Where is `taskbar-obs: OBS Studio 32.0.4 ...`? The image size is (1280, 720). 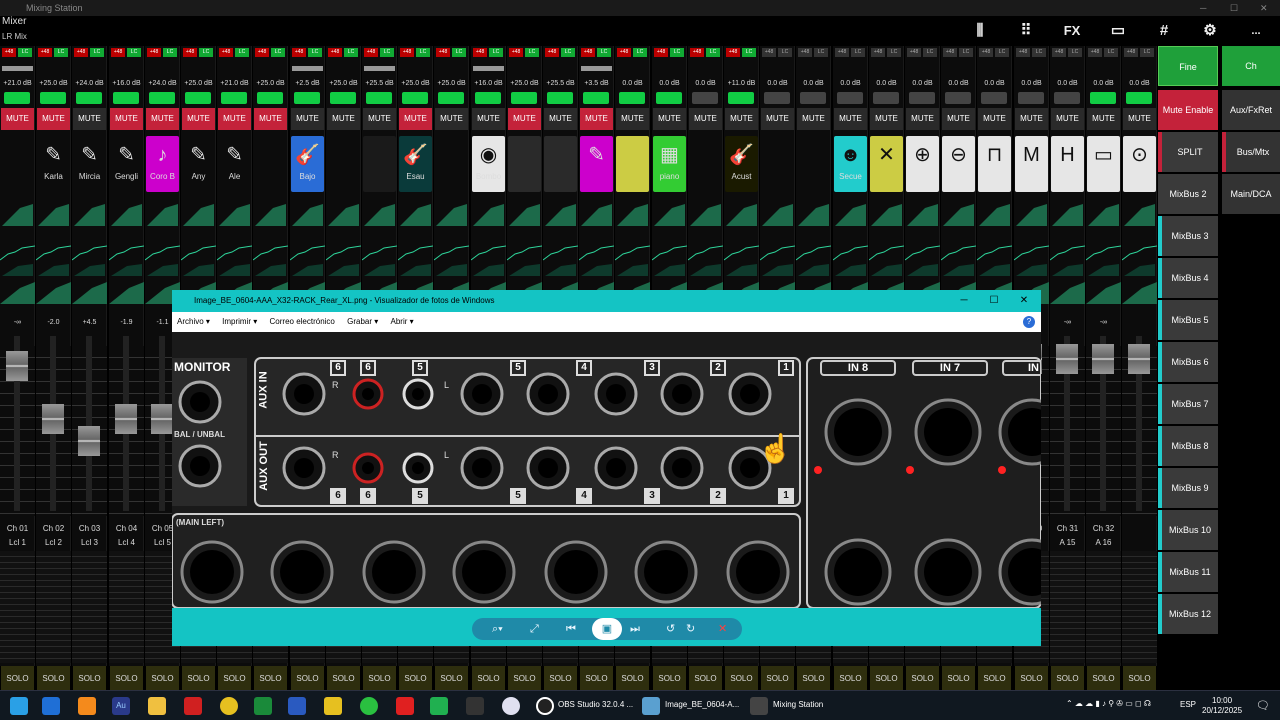
taskbar-obs: OBS Studio 32.0.4 ... is located at coordinates (595, 704).